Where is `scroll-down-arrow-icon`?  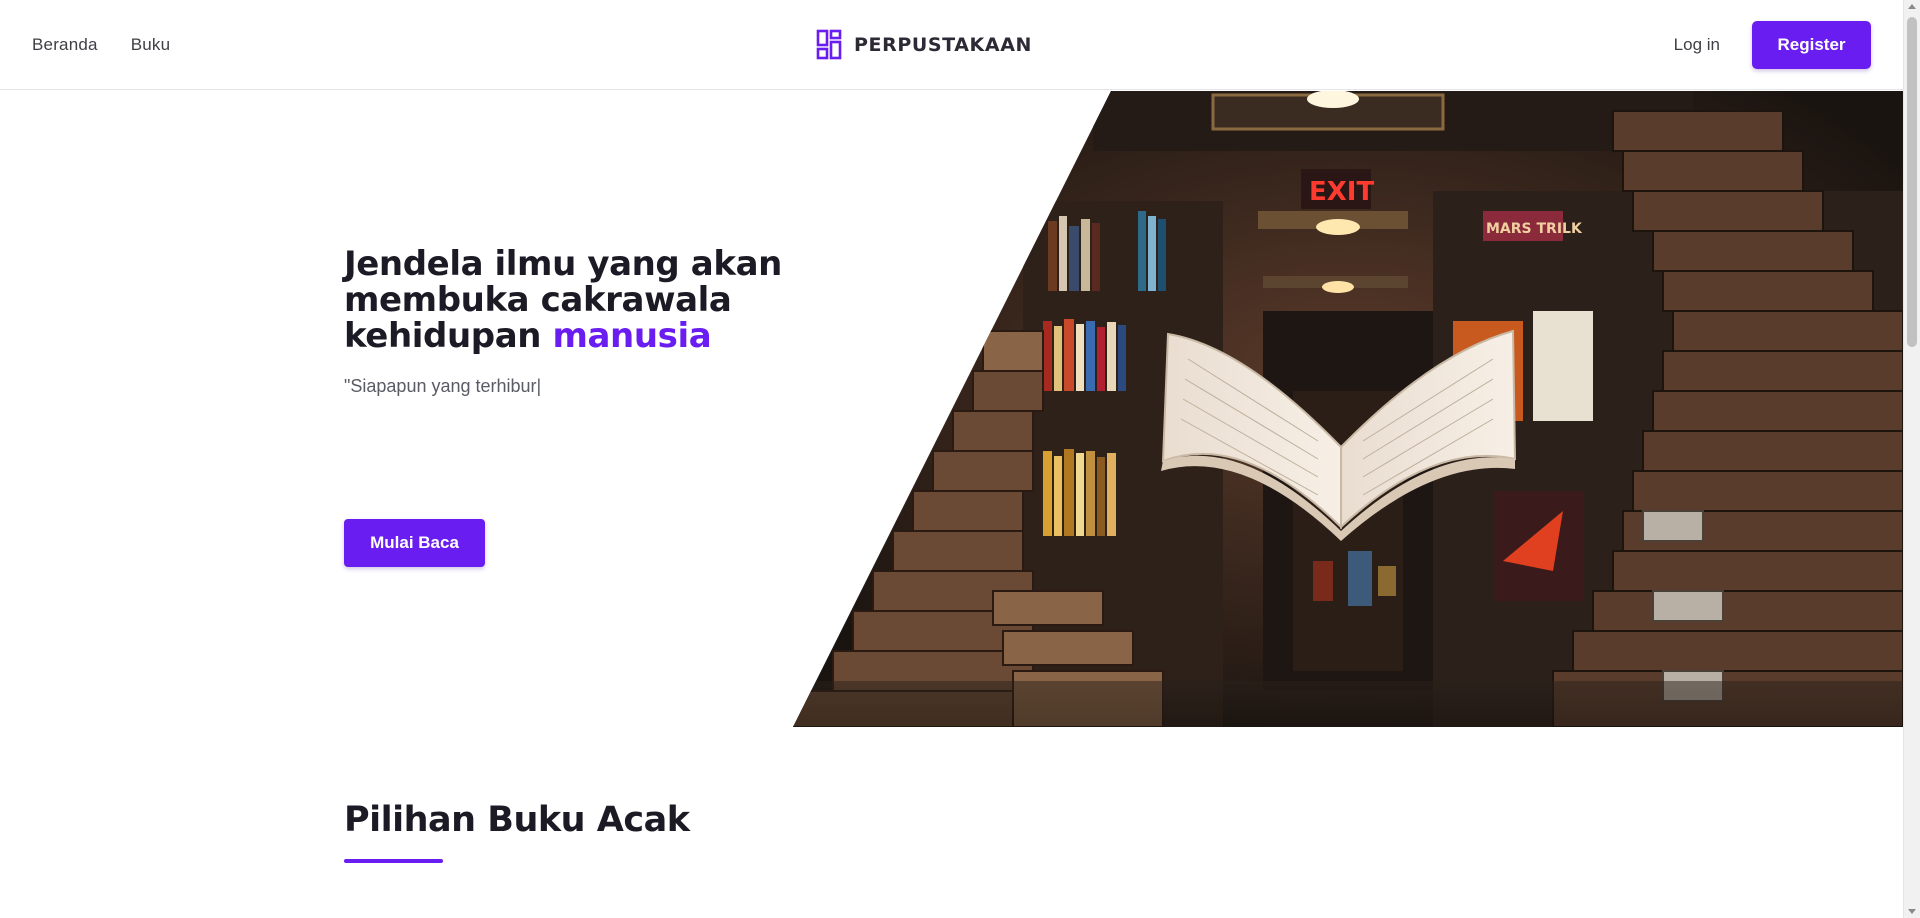 scroll-down-arrow-icon is located at coordinates (1912, 911).